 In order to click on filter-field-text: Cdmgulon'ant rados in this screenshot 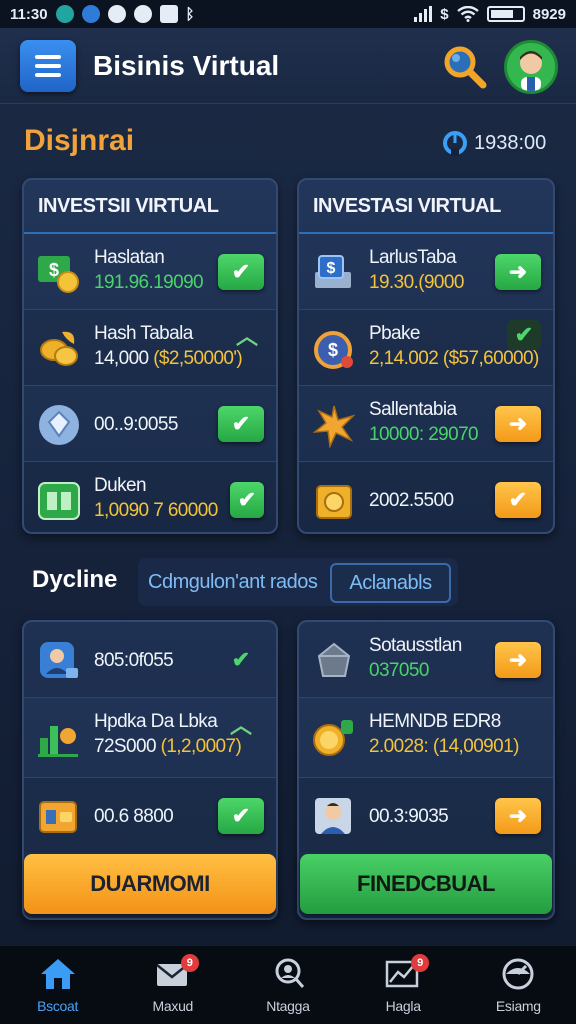, I will do `click(233, 582)`.